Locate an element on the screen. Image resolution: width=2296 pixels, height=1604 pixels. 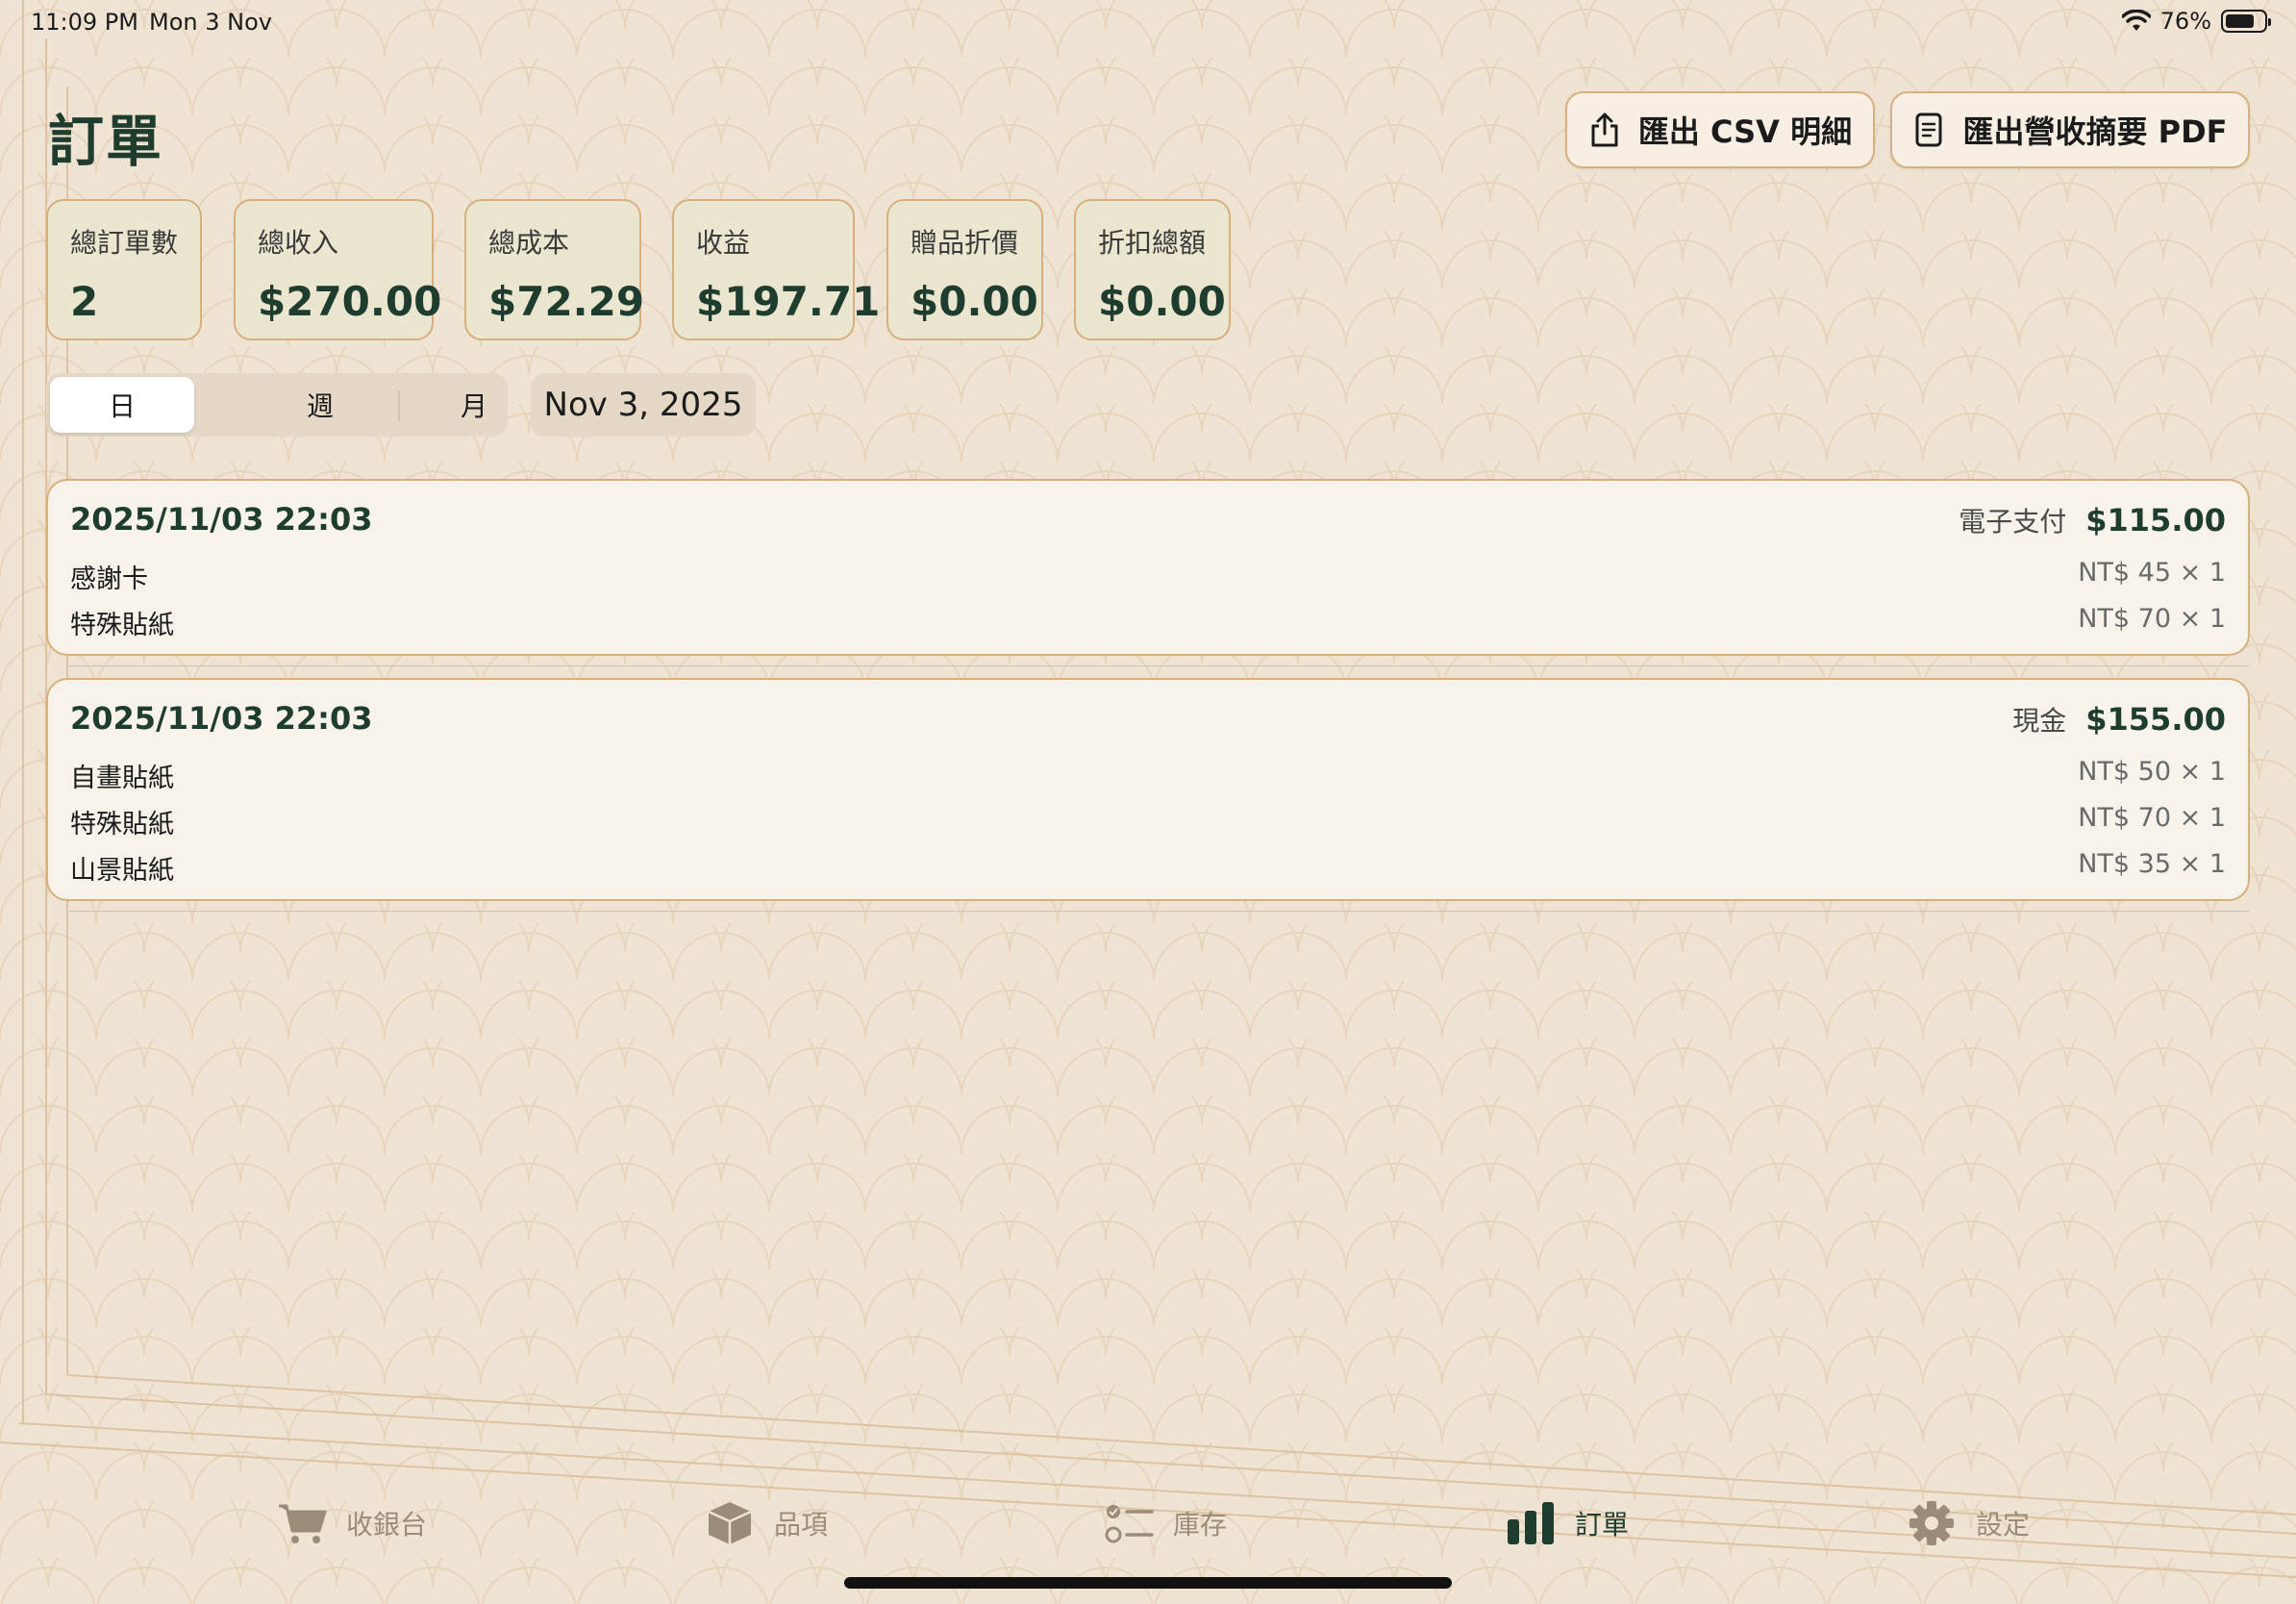
stat-card-discount-total: 折扣總額 $0.00 is located at coordinates (1152, 269).